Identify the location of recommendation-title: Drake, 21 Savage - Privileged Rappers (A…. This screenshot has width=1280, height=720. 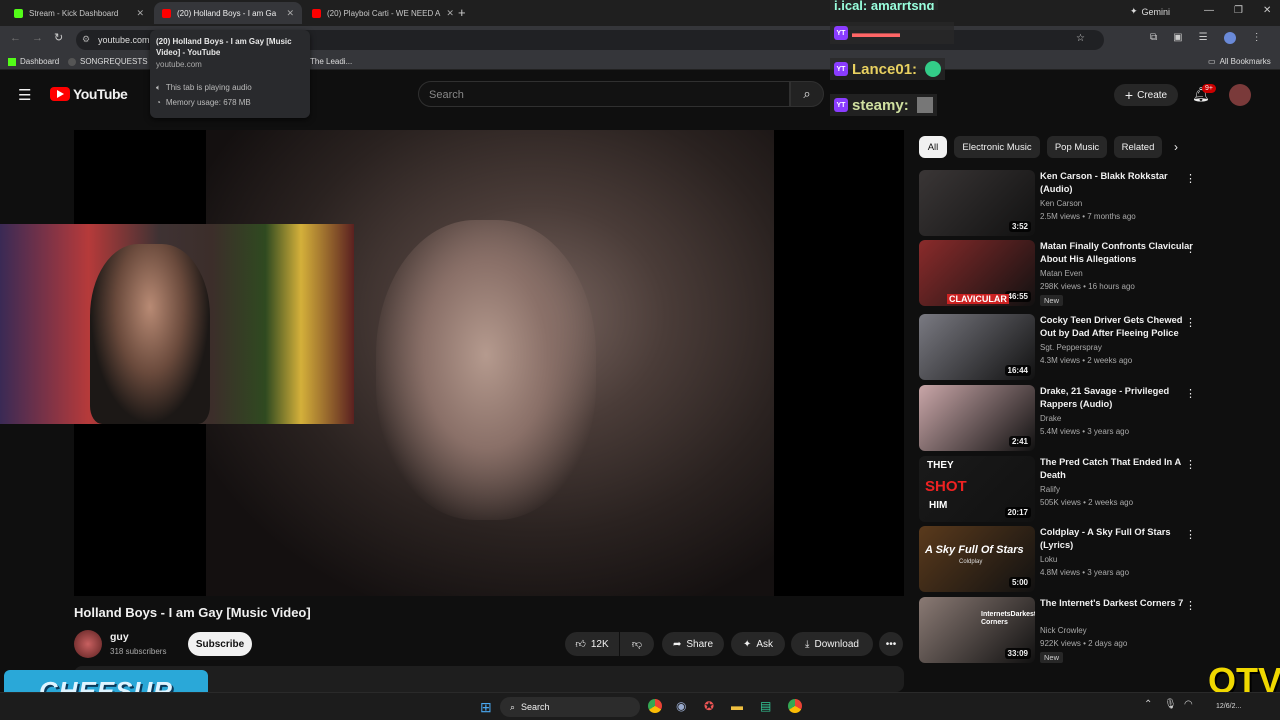
(1119, 398).